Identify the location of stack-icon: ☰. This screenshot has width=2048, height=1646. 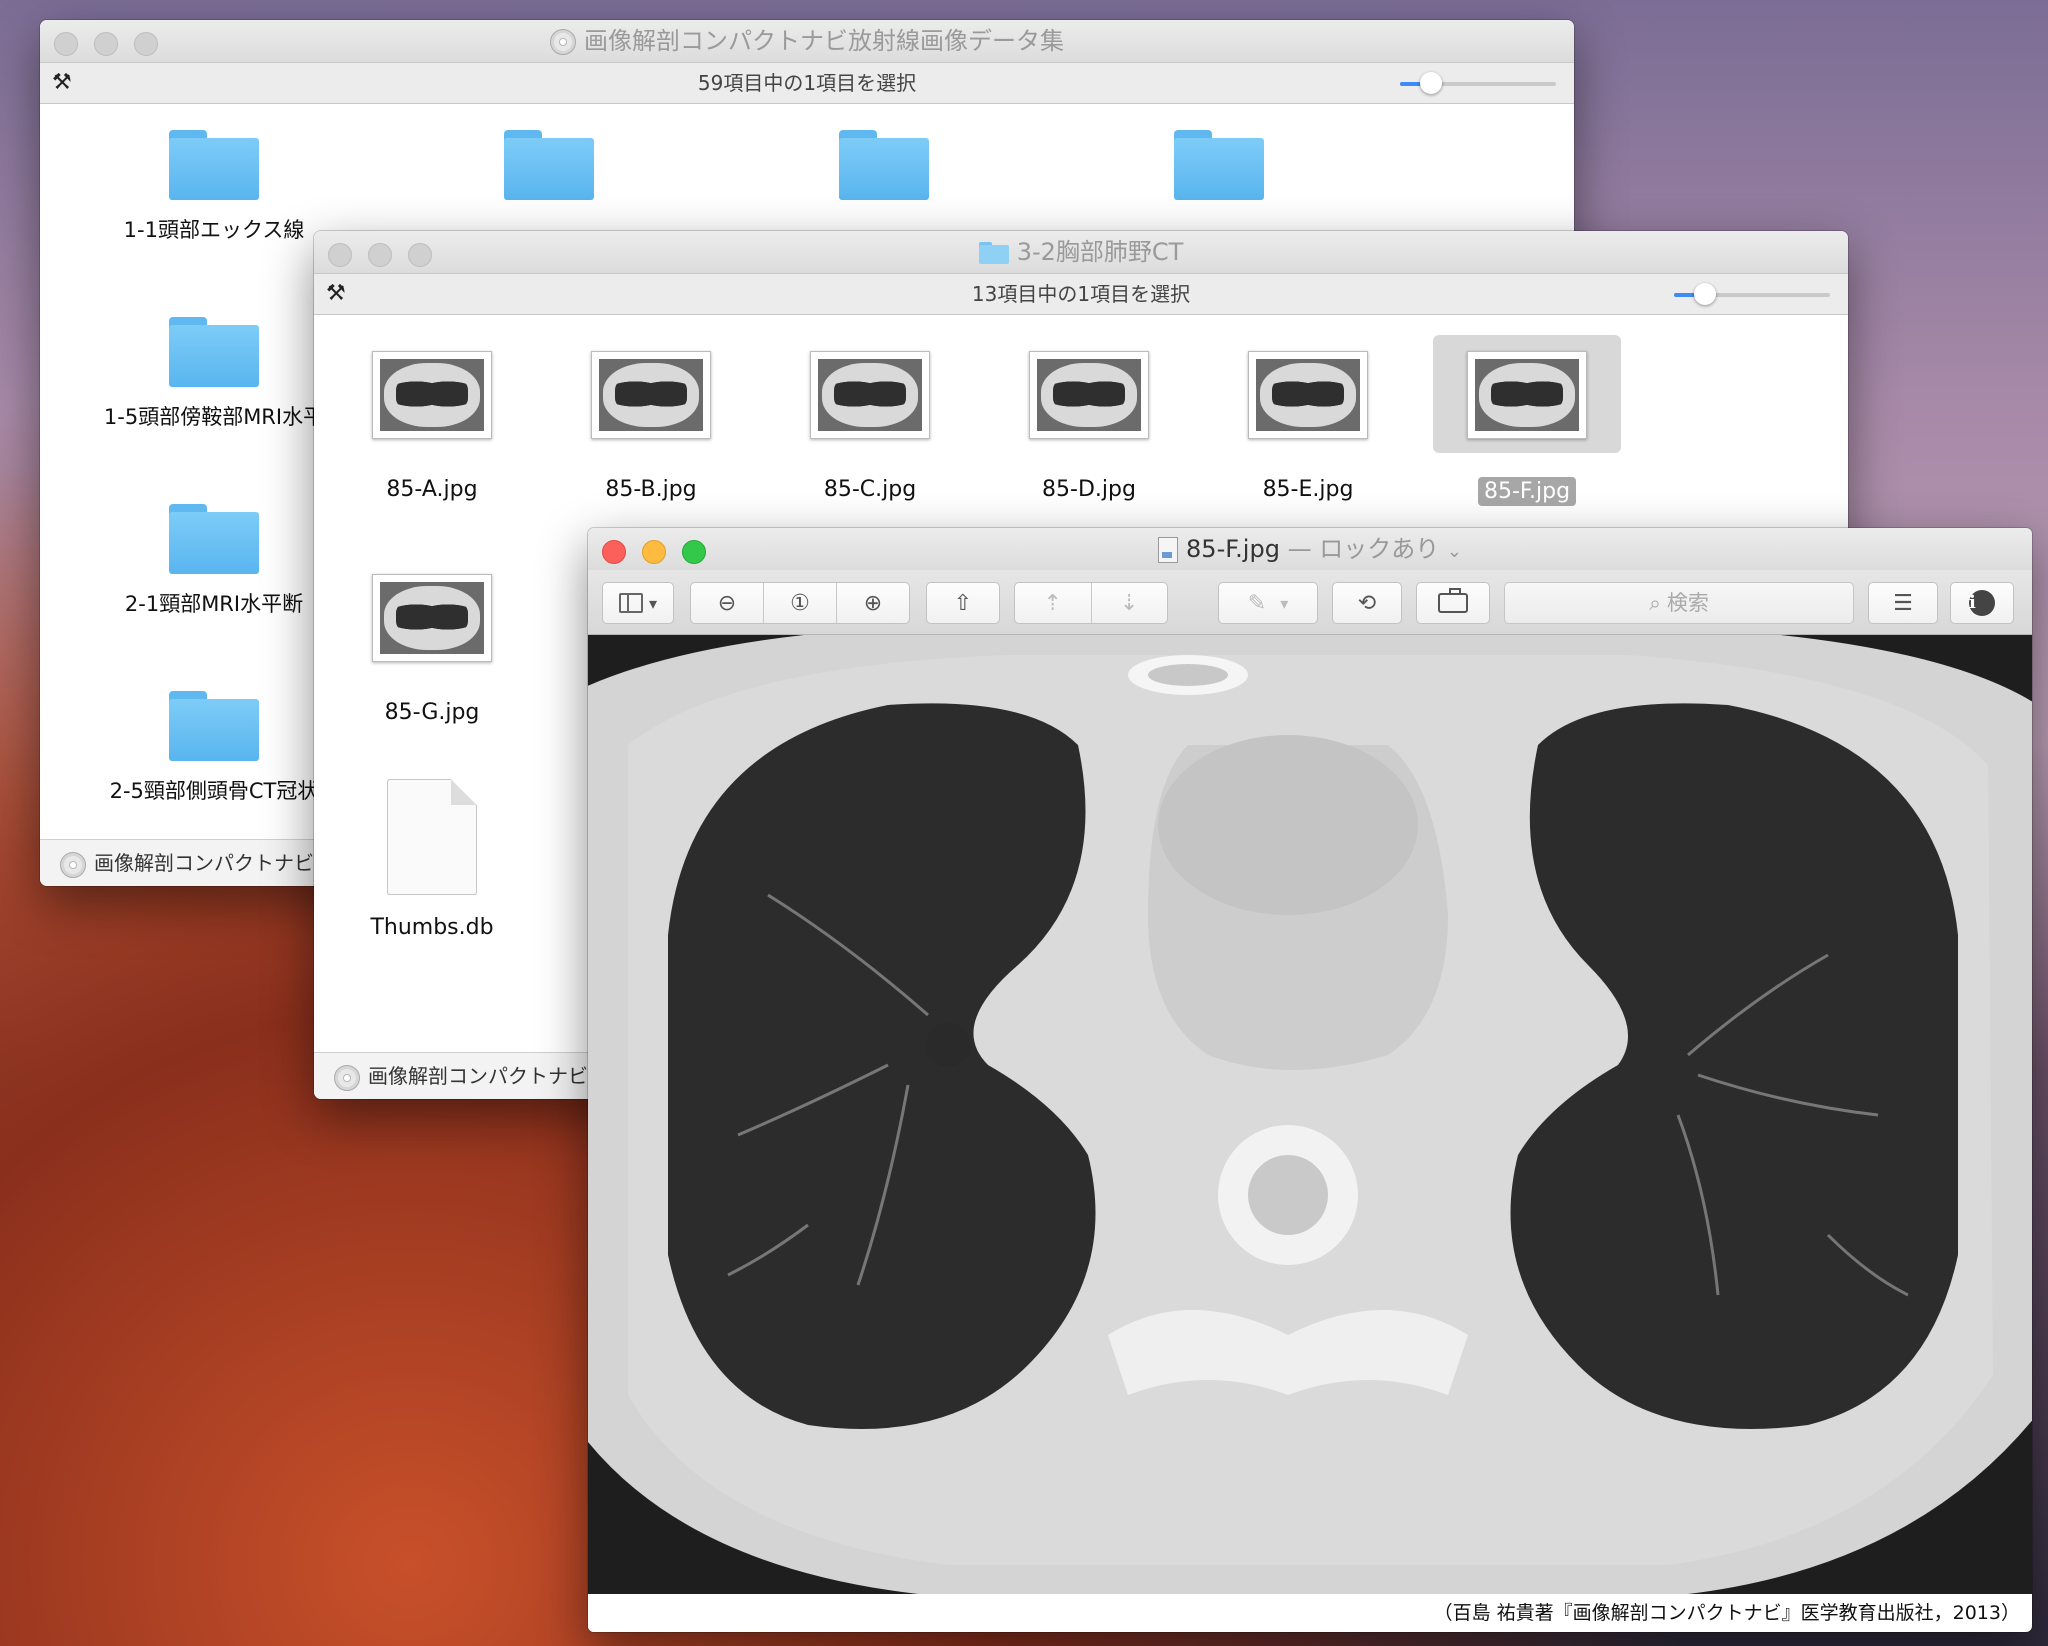
(1903, 603).